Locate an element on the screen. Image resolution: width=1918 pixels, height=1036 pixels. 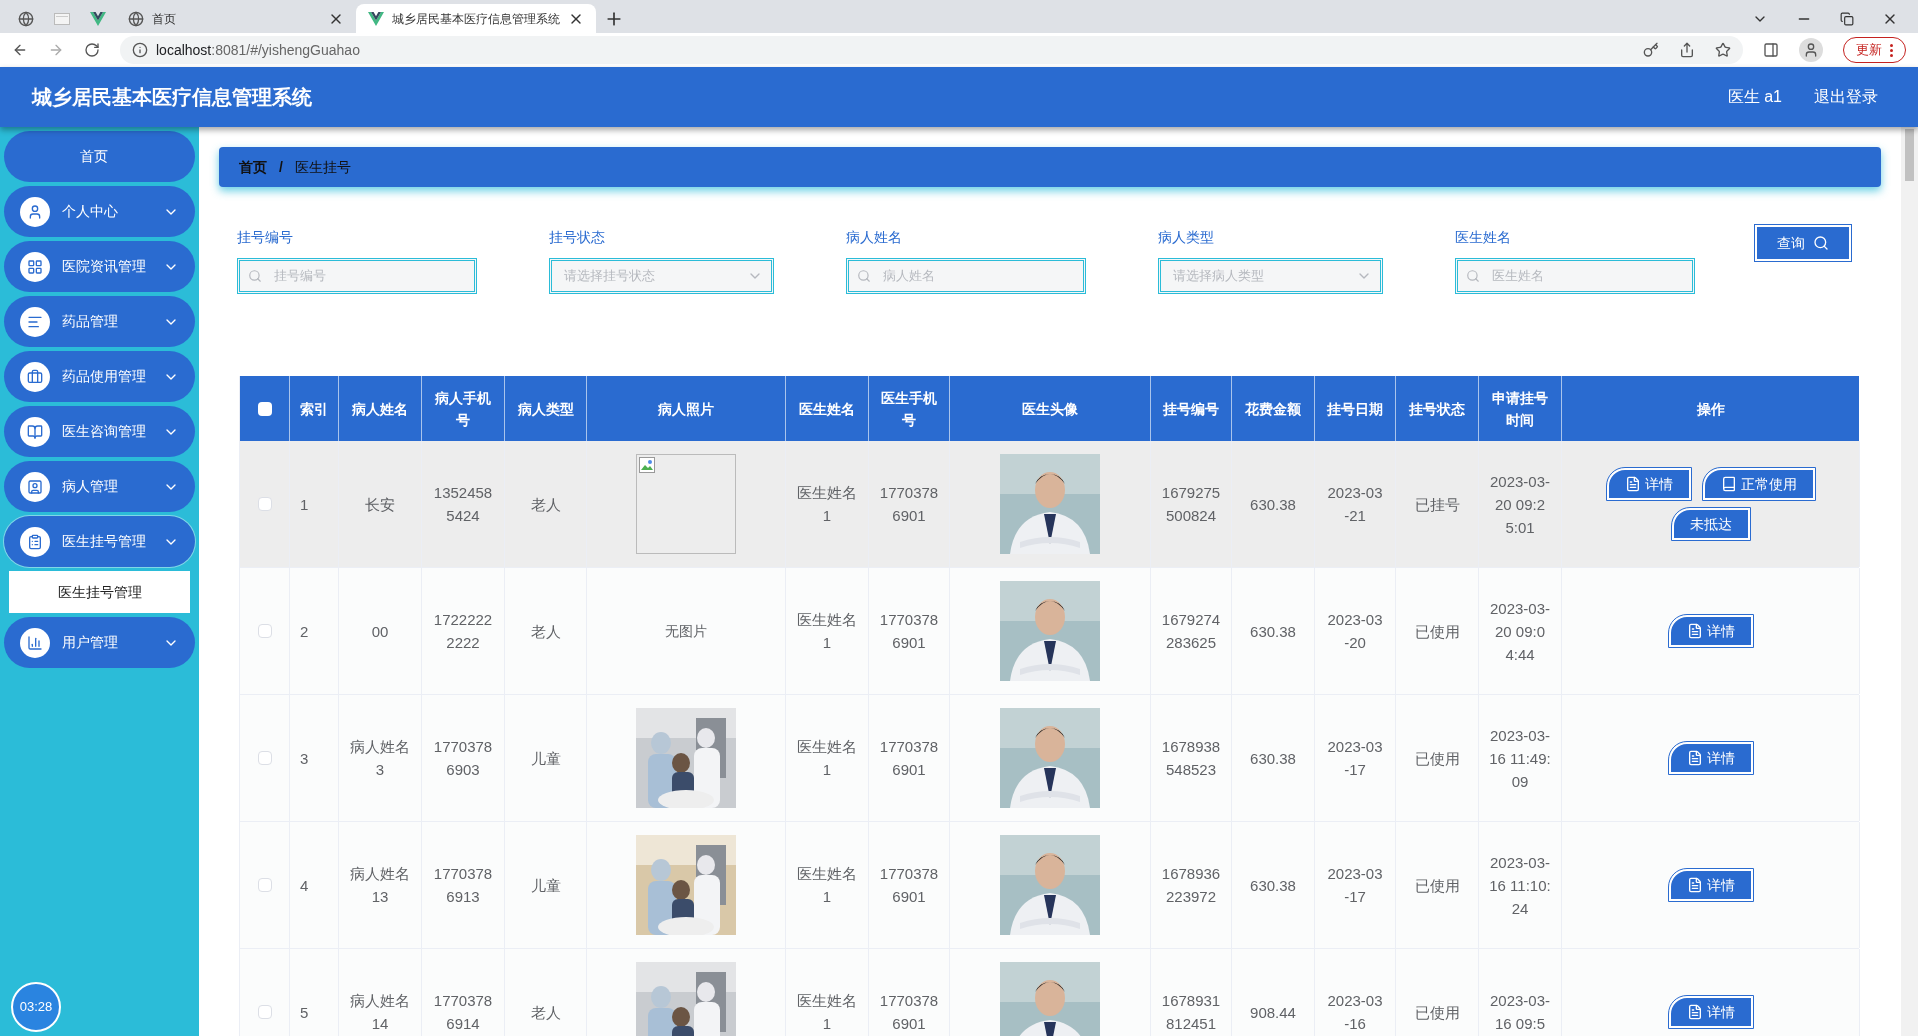
sidebar-item: 药品使用管理 is located at coordinates (99, 376).